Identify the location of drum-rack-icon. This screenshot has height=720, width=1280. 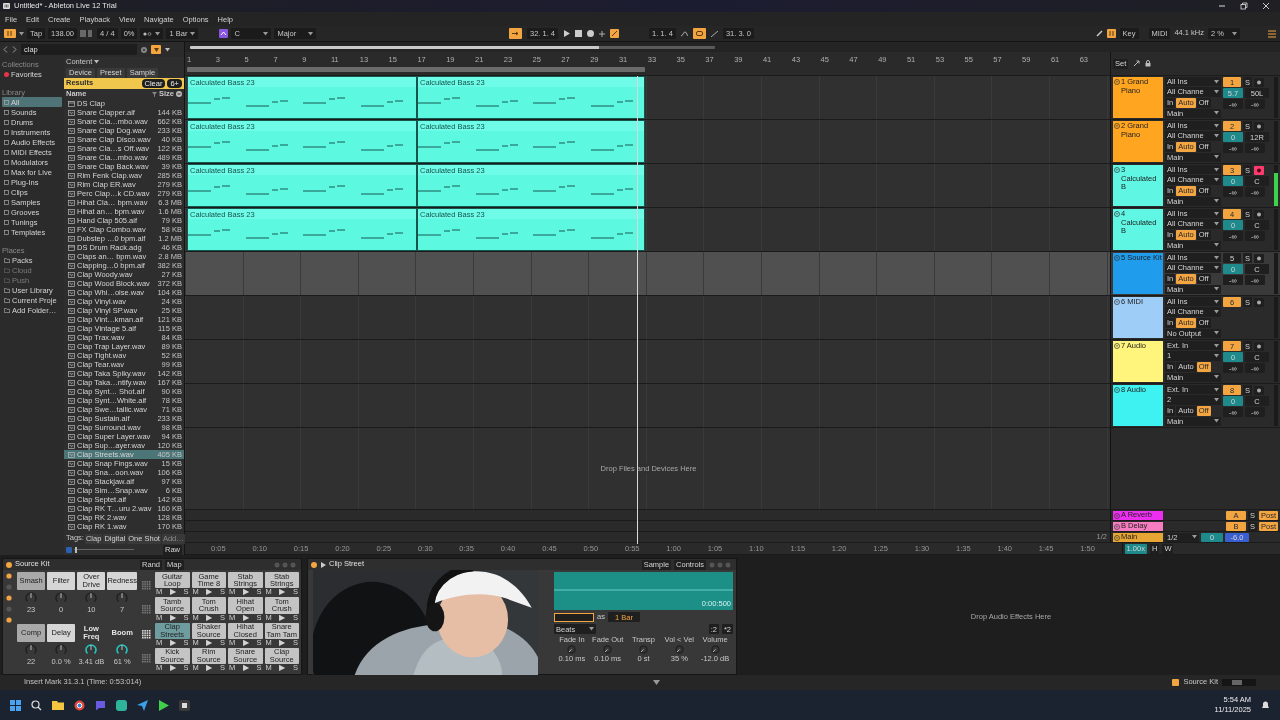
(1176, 682).